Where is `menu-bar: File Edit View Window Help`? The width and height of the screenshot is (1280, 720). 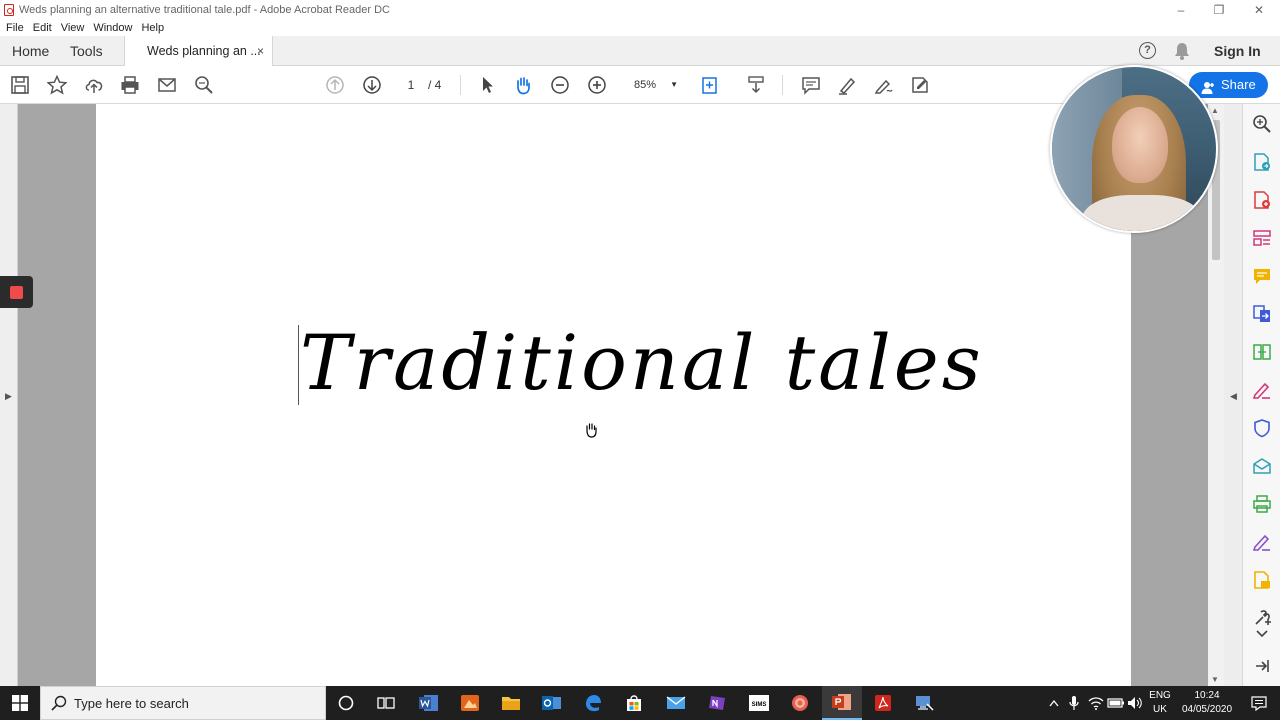
menu-bar: File Edit View Window Help is located at coordinates (83, 28).